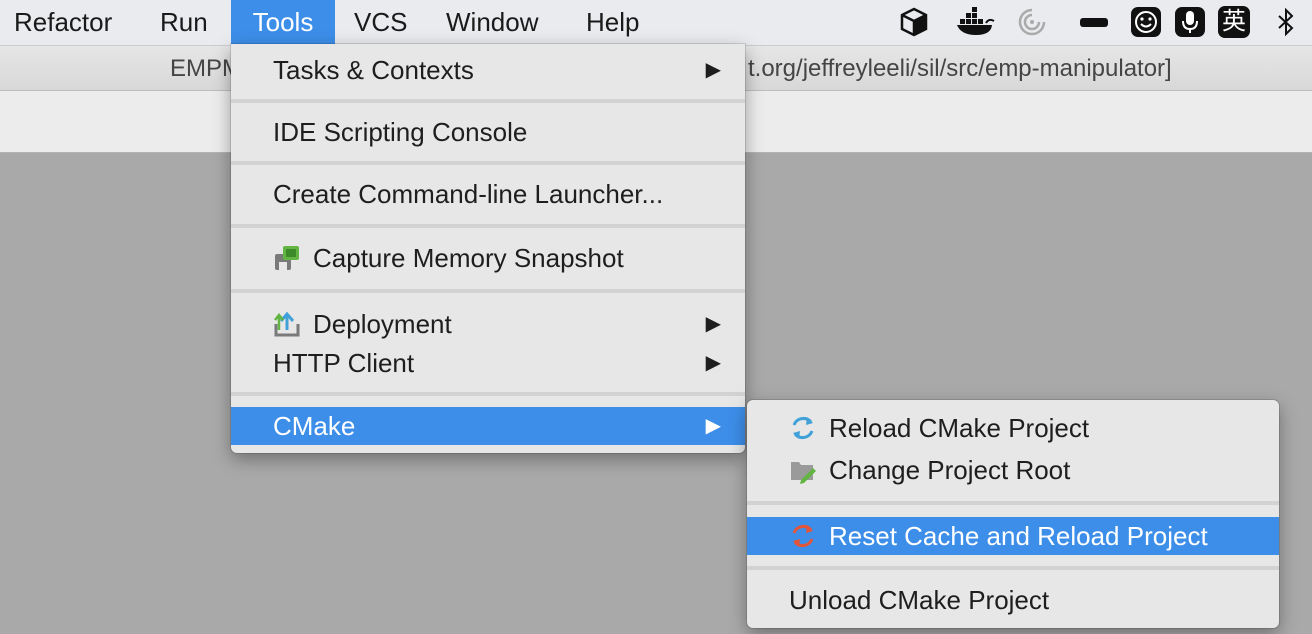  What do you see at coordinates (287, 324) in the screenshot?
I see `deployment-icon` at bounding box center [287, 324].